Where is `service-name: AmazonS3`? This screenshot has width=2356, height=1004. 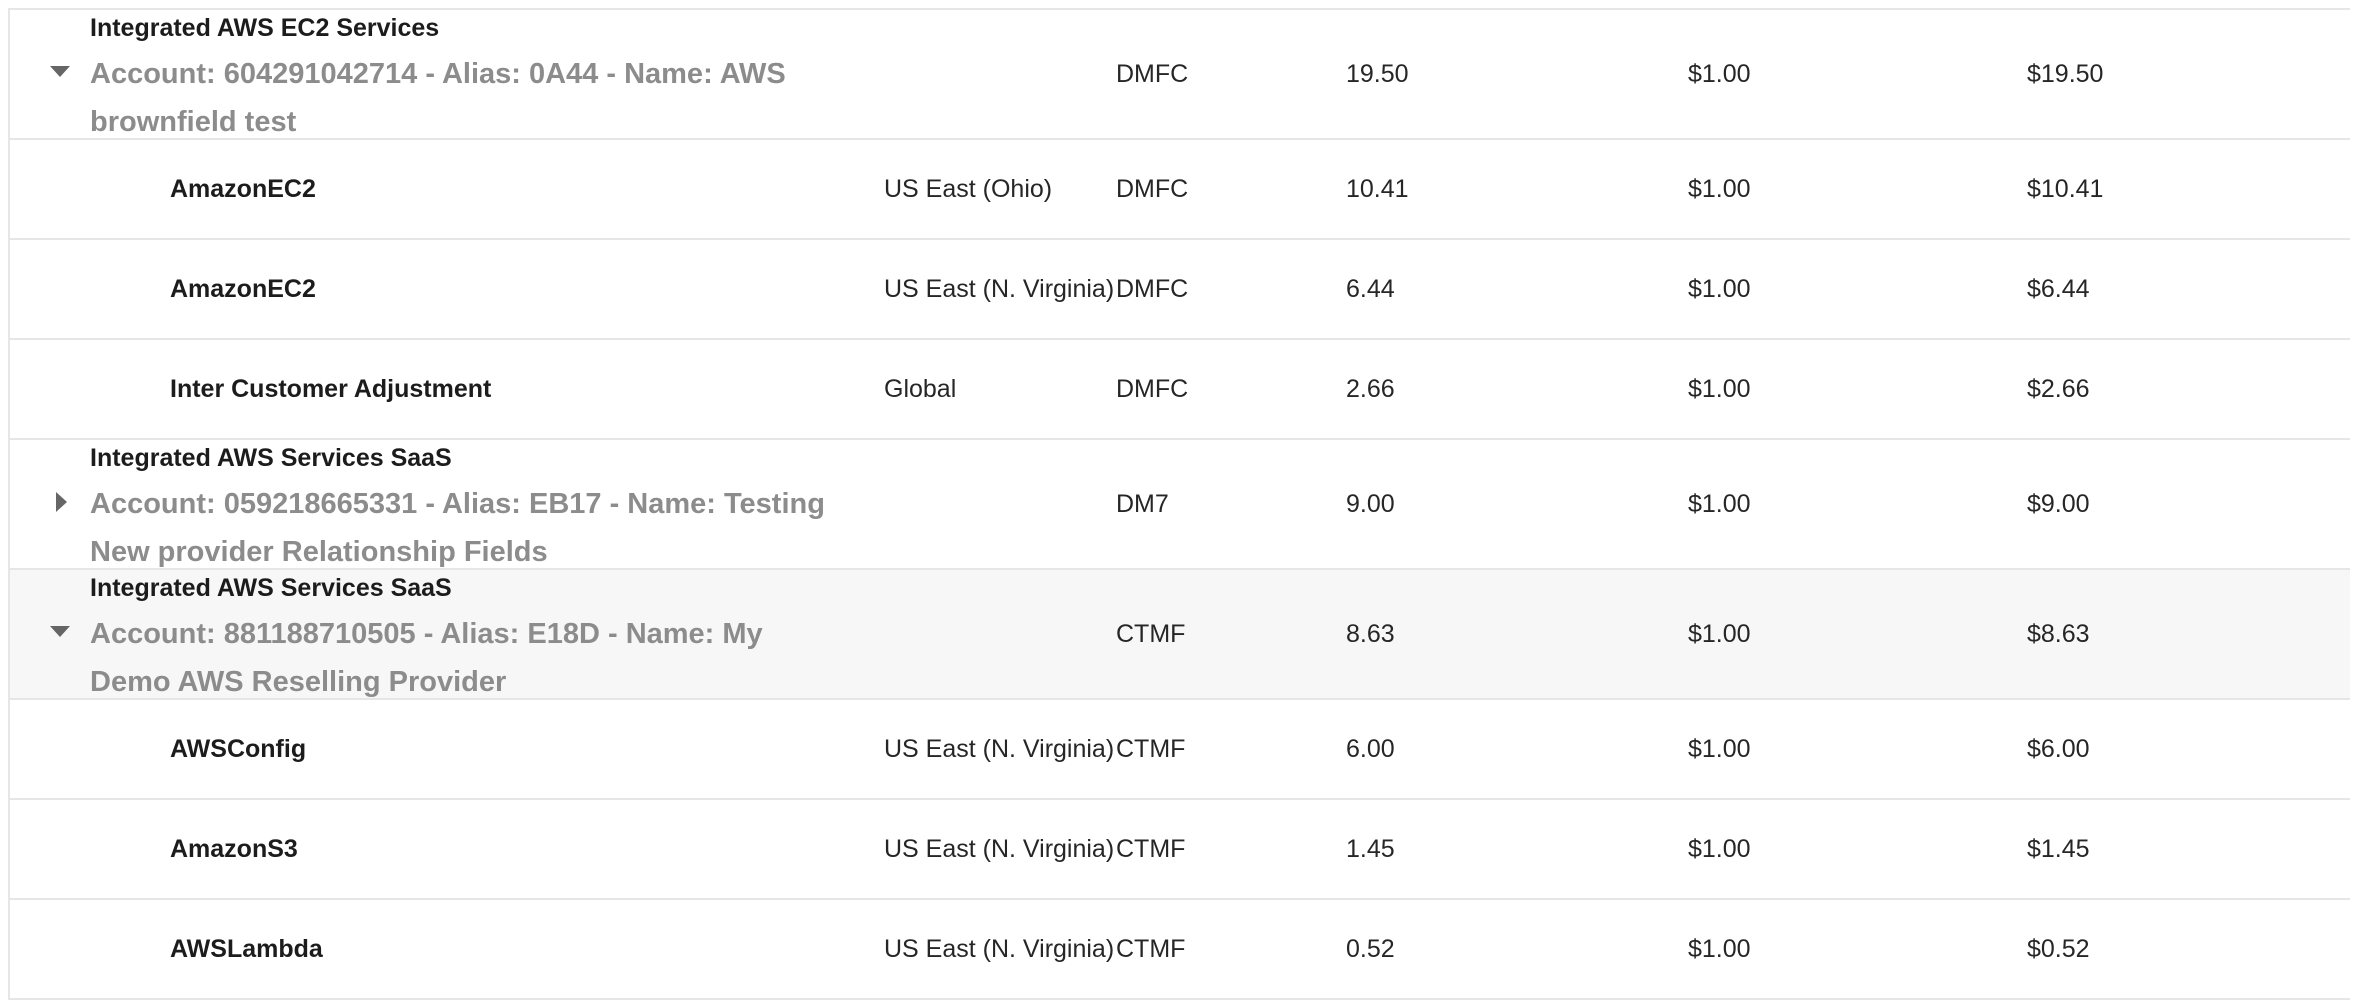 service-name: AmazonS3 is located at coordinates (234, 848).